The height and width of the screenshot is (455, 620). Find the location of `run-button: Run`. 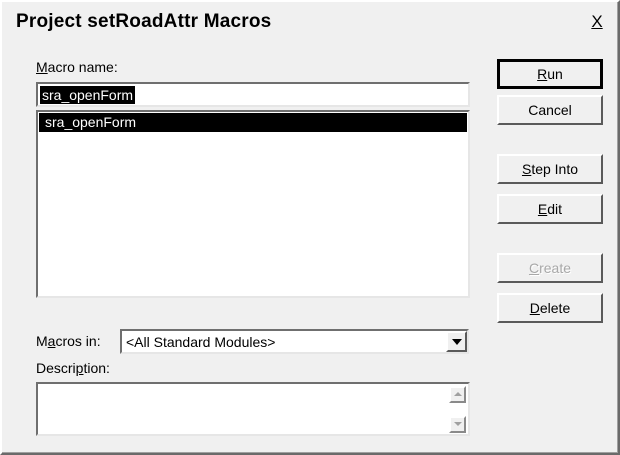

run-button: Run is located at coordinates (550, 74).